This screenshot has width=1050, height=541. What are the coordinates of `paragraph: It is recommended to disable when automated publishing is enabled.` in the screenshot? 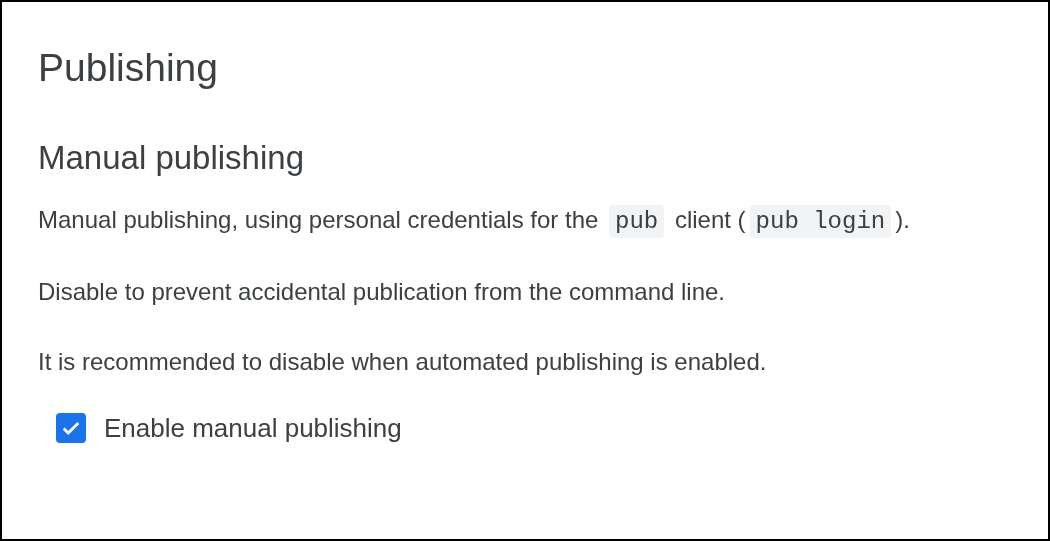 It's located at (403, 362).